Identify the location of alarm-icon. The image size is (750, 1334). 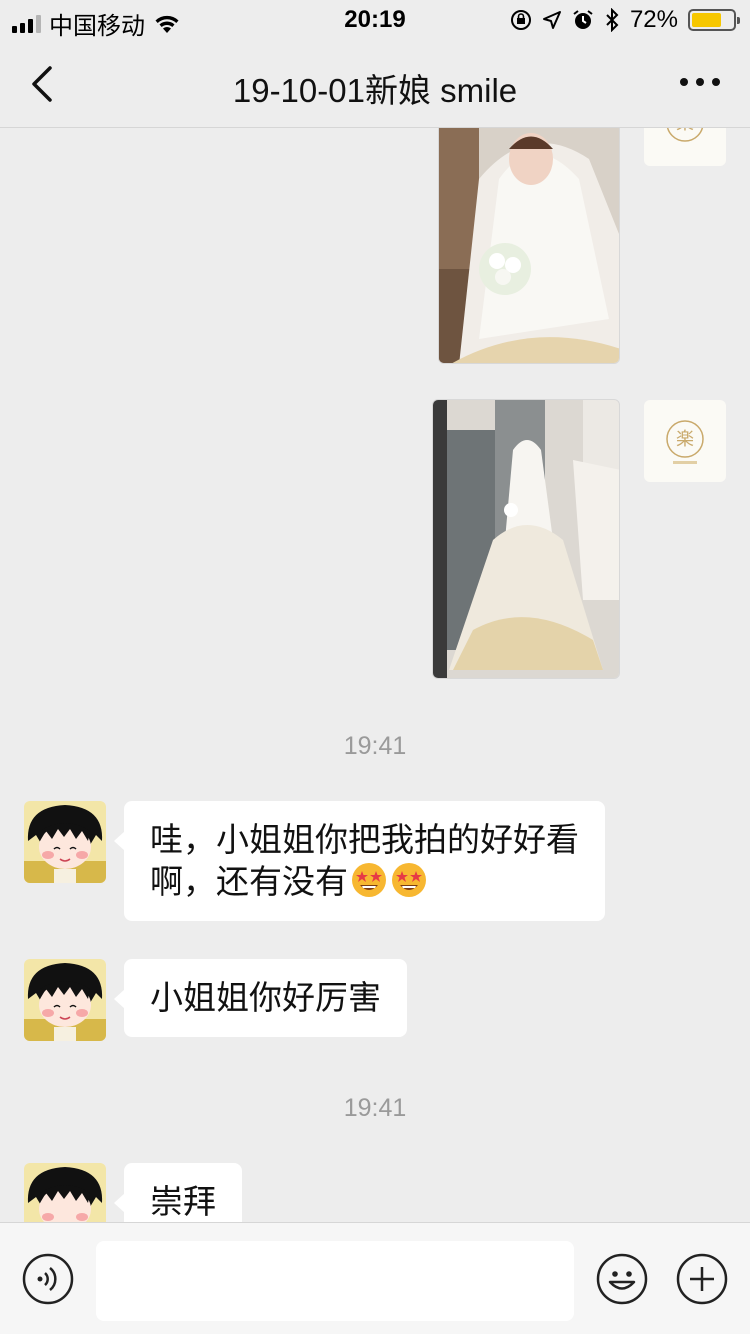
(583, 19).